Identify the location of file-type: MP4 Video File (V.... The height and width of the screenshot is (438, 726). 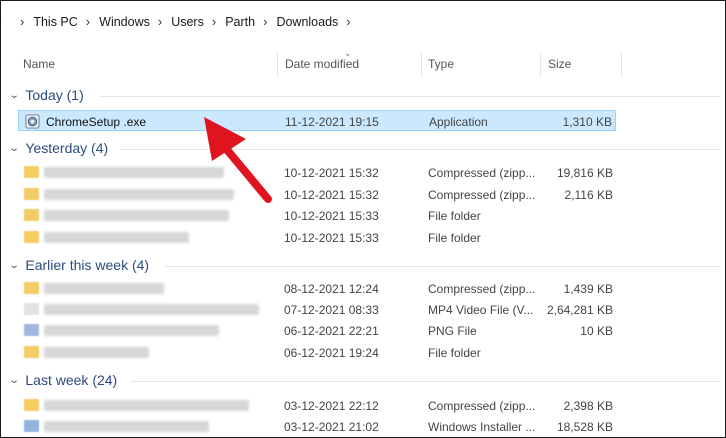
(481, 310).